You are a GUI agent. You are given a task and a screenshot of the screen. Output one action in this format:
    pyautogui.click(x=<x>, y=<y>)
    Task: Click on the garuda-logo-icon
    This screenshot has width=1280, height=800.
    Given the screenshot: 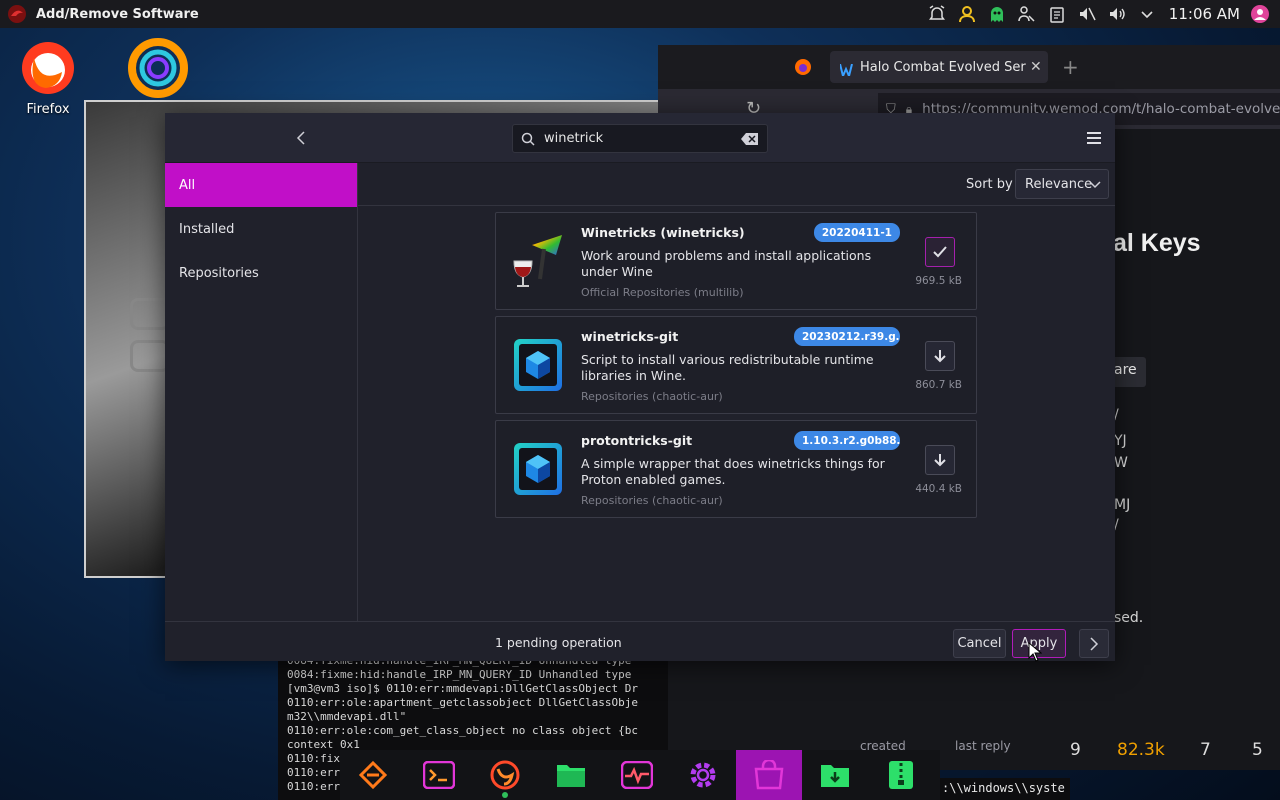 What is the action you would take?
    pyautogui.click(x=17, y=14)
    